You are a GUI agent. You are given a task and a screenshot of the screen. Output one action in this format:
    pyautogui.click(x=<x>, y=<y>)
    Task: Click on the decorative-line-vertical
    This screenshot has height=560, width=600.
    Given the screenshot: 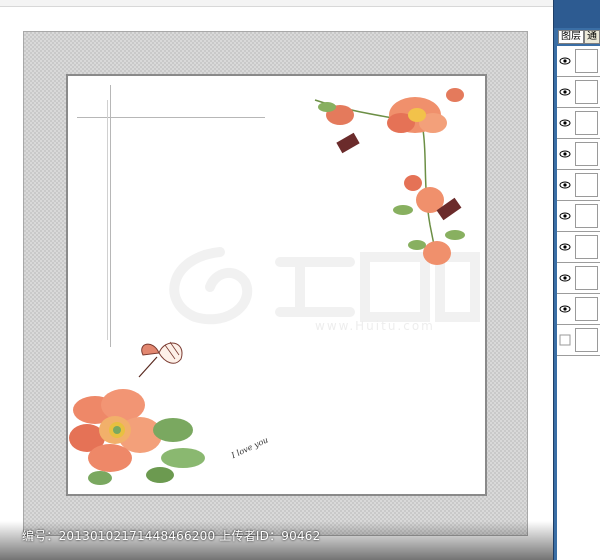 What is the action you would take?
    pyautogui.click(x=110, y=216)
    